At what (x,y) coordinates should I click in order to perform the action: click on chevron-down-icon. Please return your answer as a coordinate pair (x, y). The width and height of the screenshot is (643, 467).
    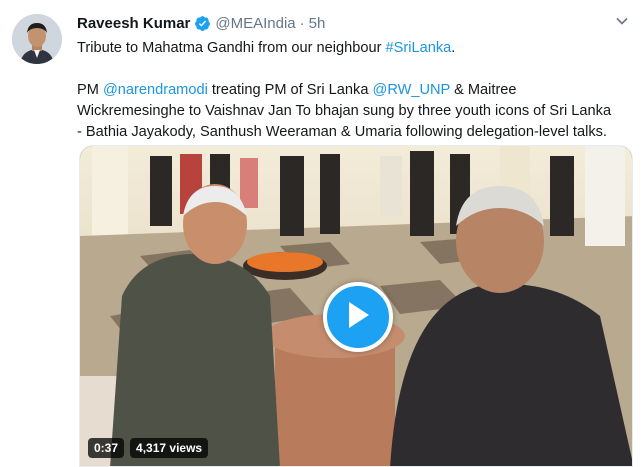
    Looking at the image, I should click on (622, 21).